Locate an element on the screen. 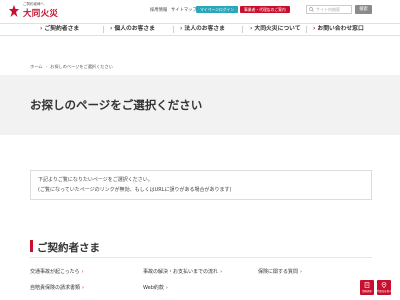 Image resolution: width=400 pixels, height=300 pixels. link-web-terms: Web約款 › is located at coordinates (155, 287).